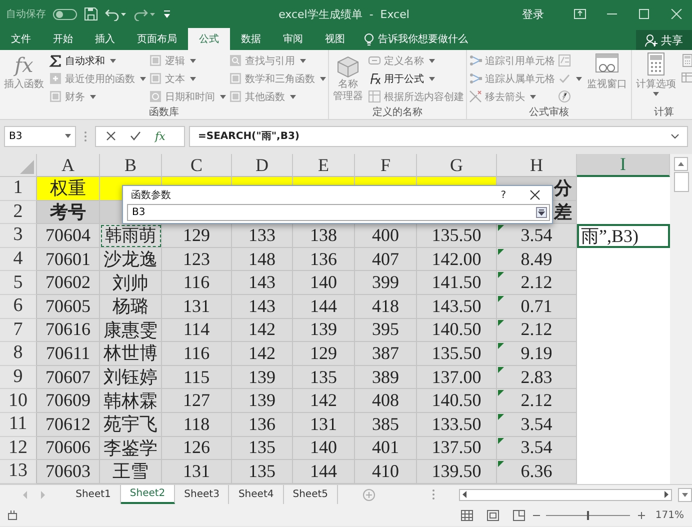 Image resolution: width=692 pixels, height=527 pixels. Describe the element at coordinates (644, 14) in the screenshot. I see `maximize-icon` at that location.